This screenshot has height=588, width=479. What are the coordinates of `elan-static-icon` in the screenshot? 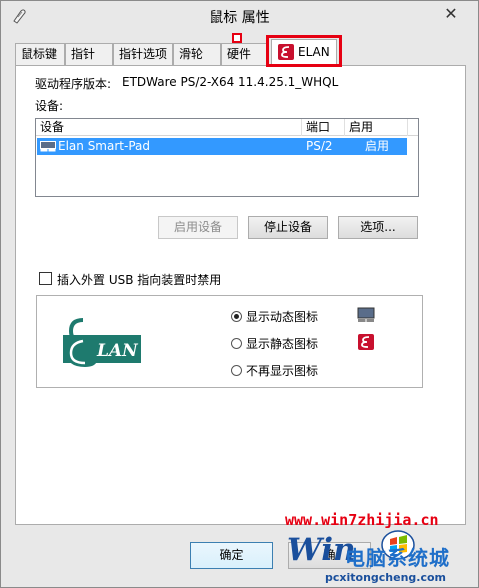 It's located at (366, 342).